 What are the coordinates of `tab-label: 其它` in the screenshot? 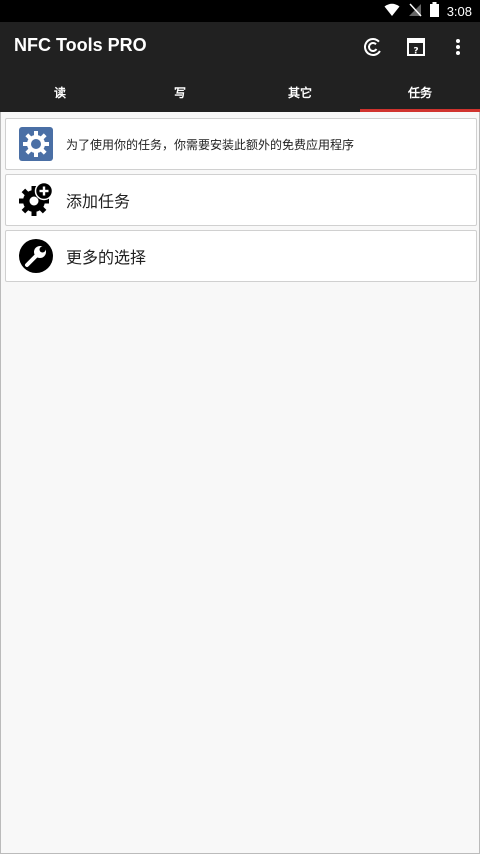 It's located at (299, 92).